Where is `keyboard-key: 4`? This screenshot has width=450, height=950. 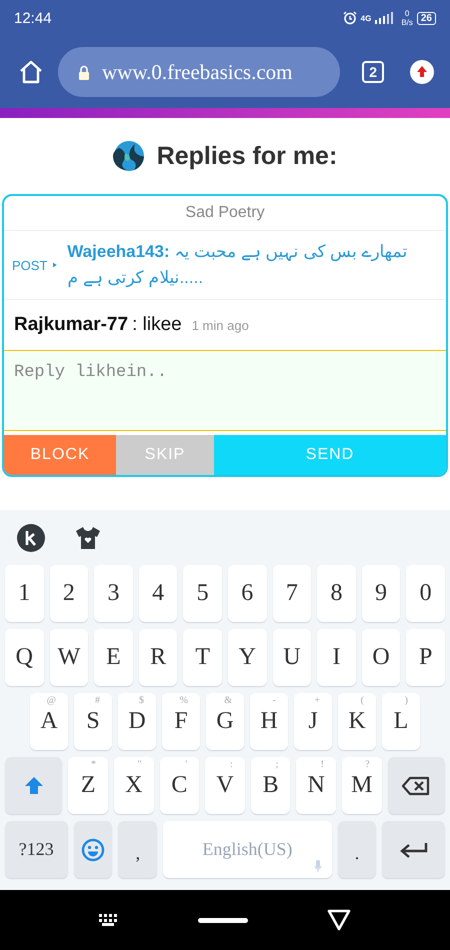
keyboard-key: 4 is located at coordinates (158, 593).